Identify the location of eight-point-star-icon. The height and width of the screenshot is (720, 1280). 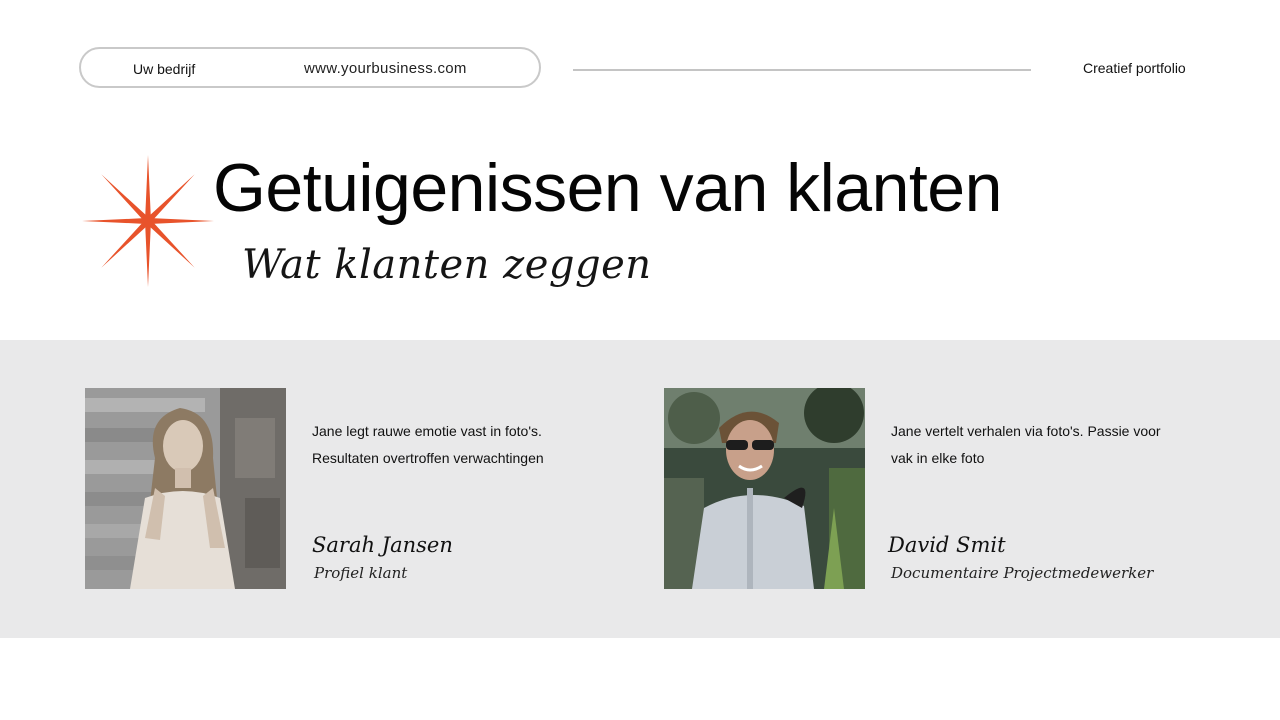
(148, 221).